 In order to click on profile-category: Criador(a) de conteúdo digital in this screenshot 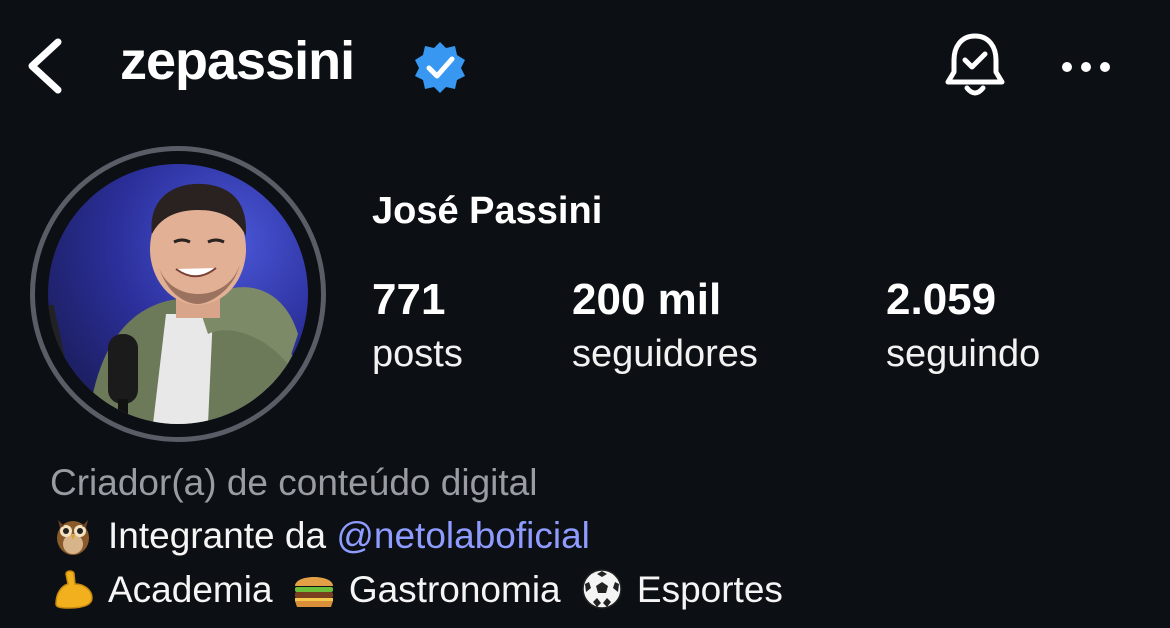, I will do `click(294, 482)`.